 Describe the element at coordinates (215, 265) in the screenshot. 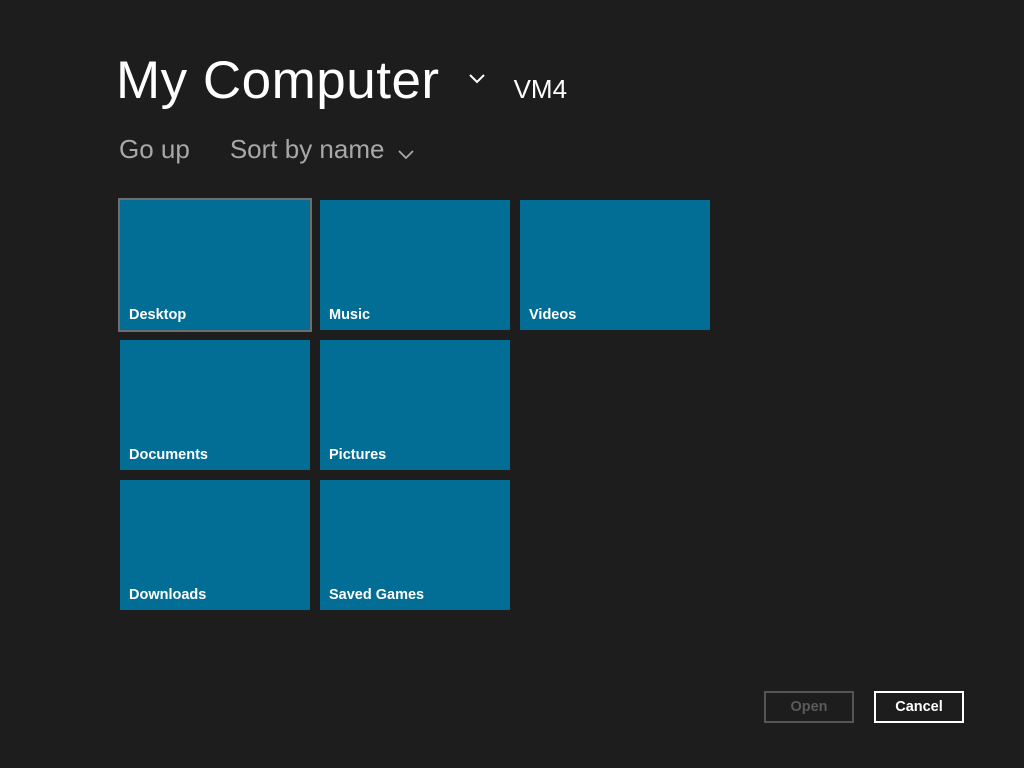

I see `folder-tile-desktop: Desktop` at that location.